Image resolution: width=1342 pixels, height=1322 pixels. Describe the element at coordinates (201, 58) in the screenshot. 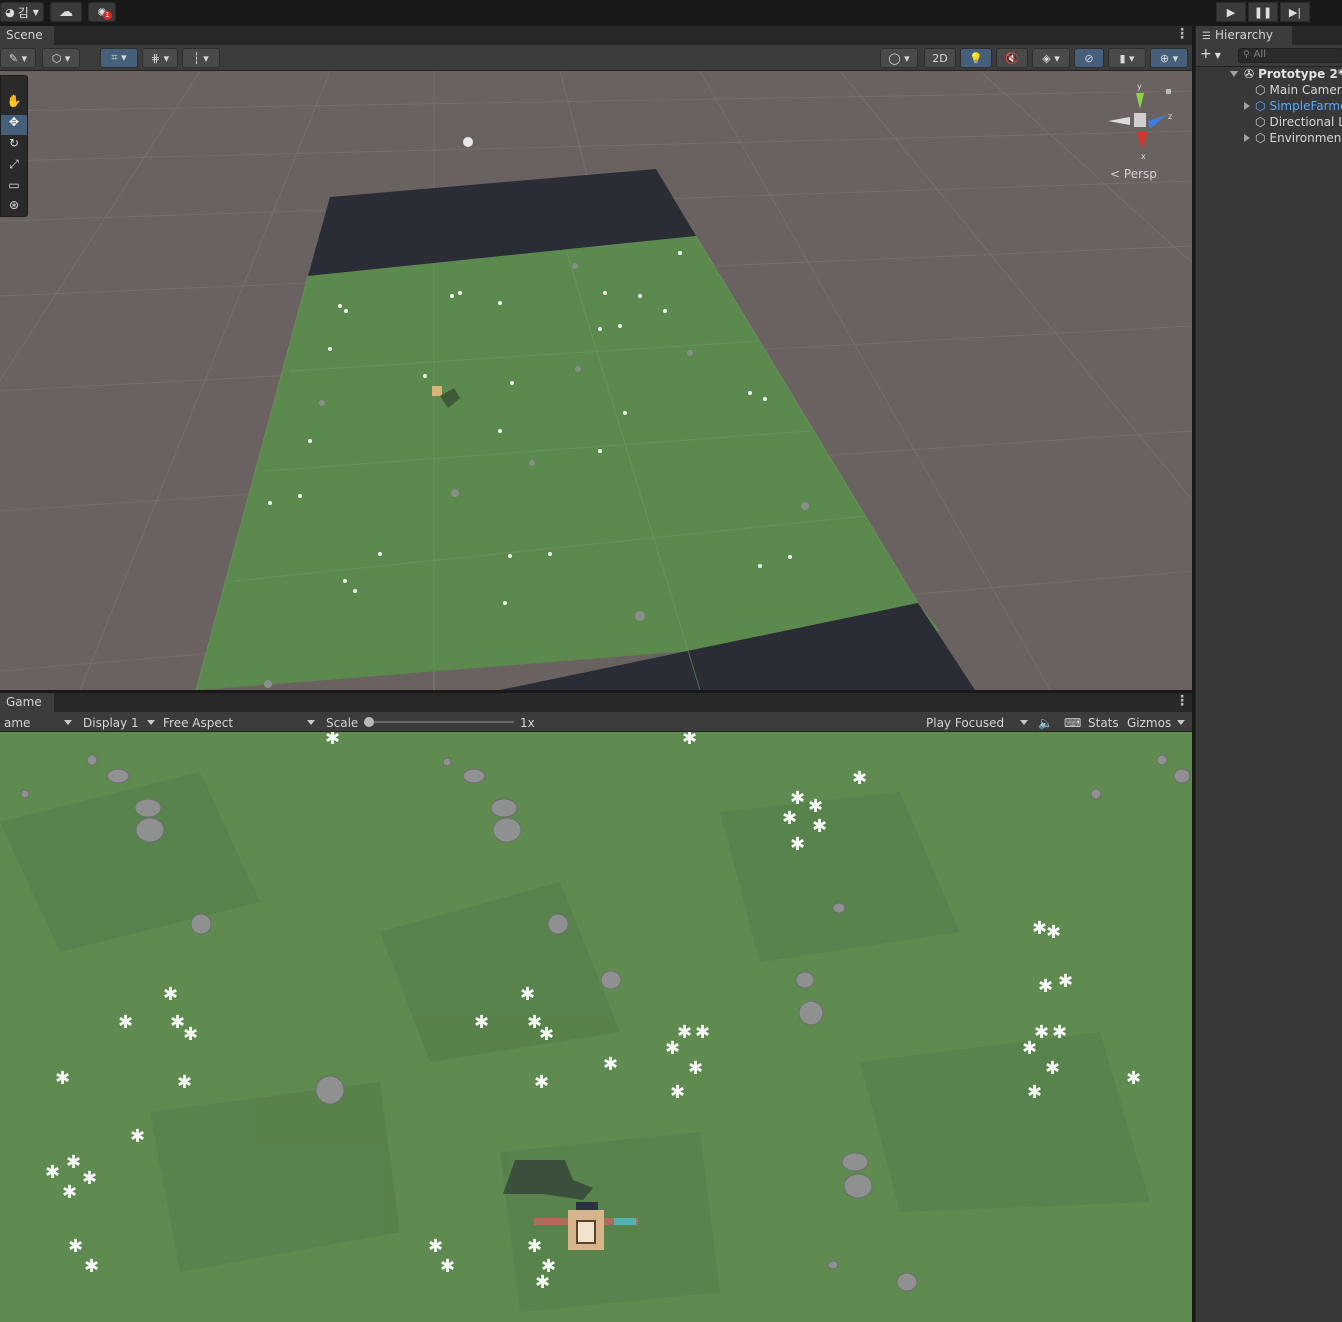

I see `ruler-dropdown: ┆ ▾` at that location.